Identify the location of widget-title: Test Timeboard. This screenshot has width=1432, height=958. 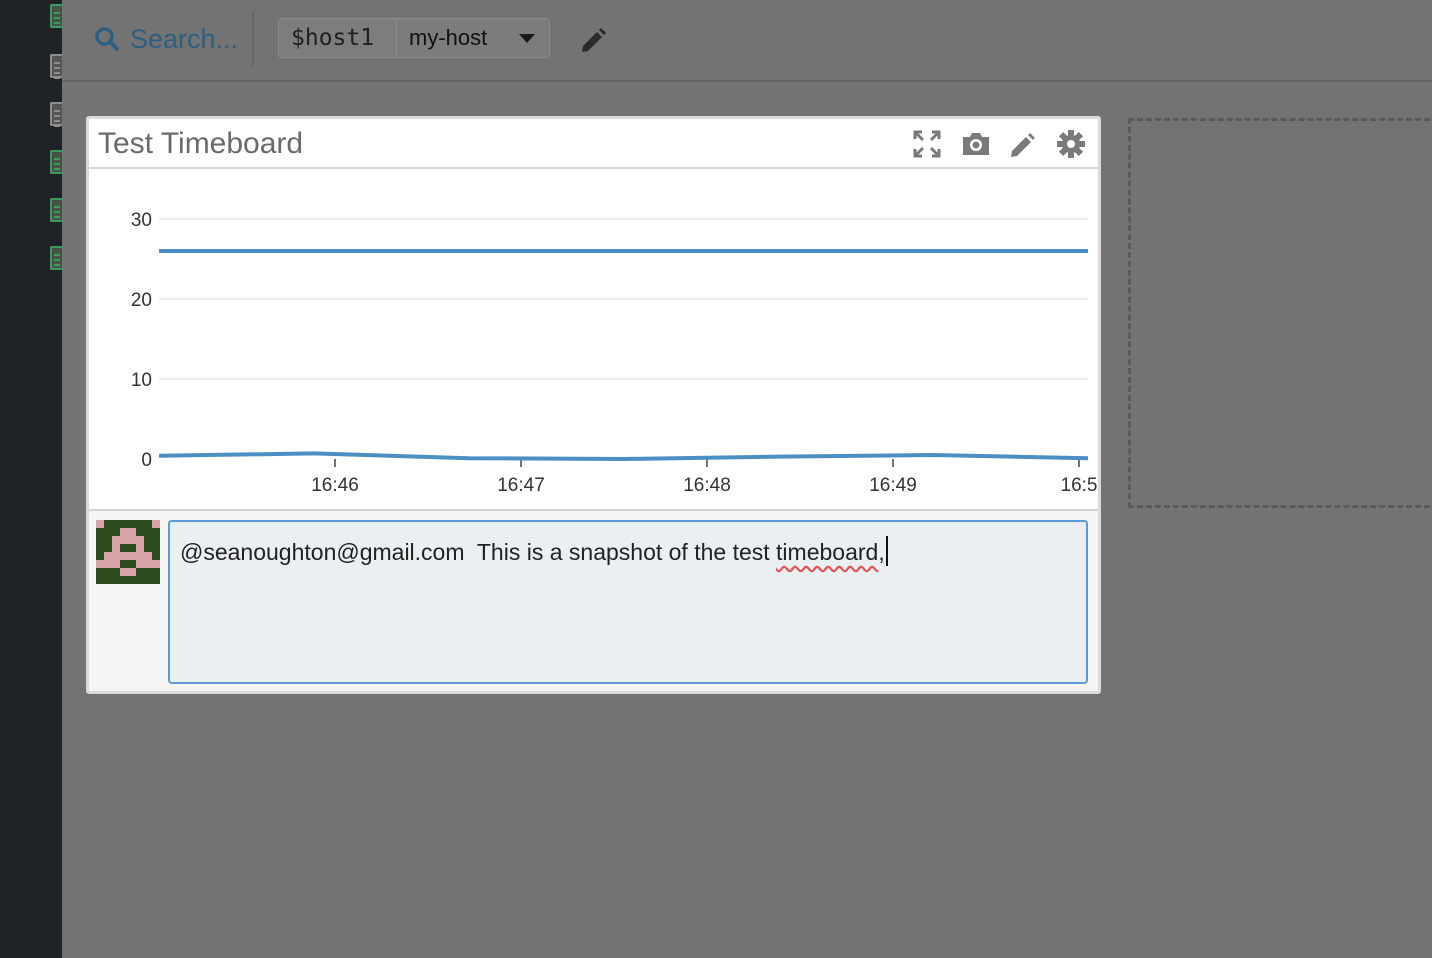
(201, 143).